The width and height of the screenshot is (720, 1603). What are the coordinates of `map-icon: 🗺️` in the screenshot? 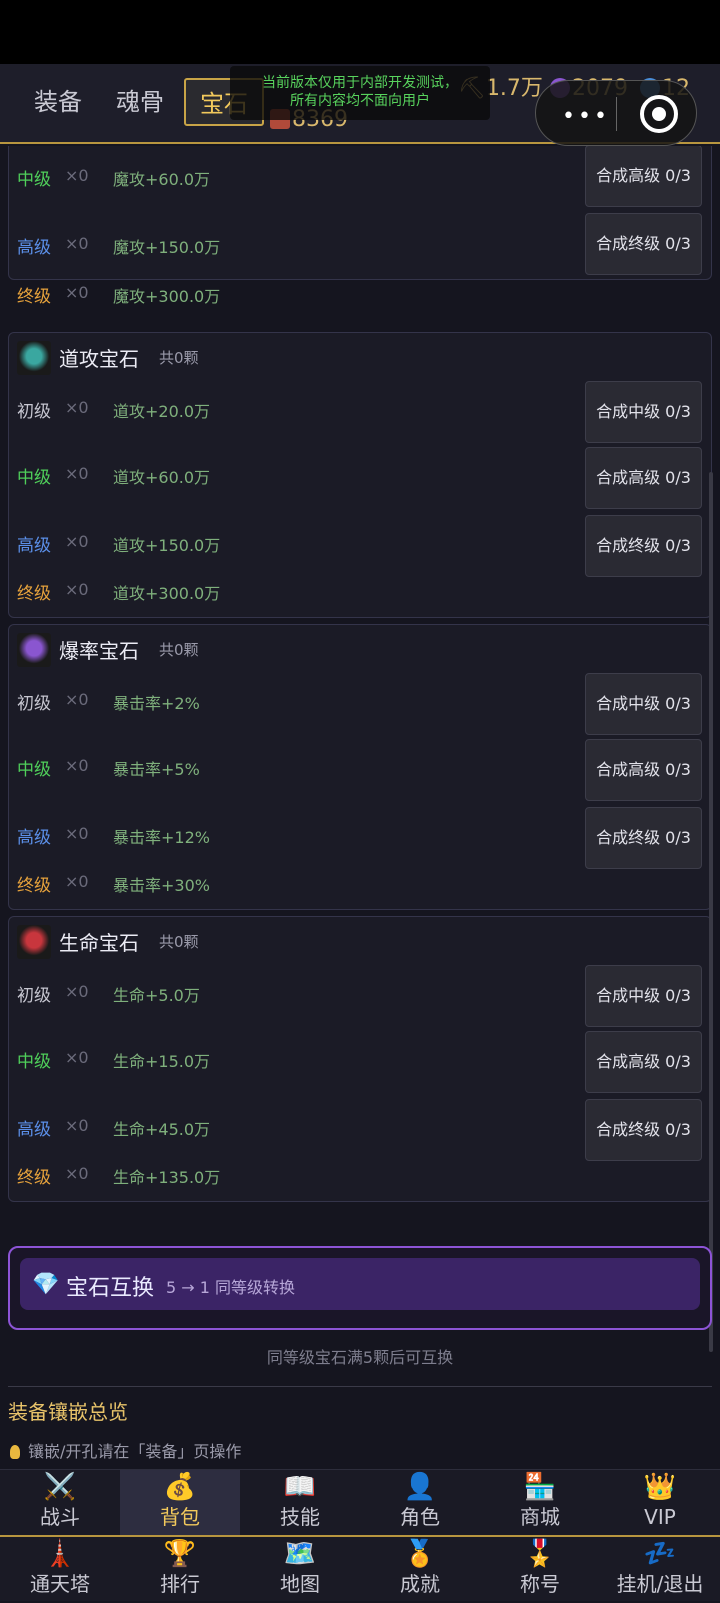 It's located at (300, 1554).